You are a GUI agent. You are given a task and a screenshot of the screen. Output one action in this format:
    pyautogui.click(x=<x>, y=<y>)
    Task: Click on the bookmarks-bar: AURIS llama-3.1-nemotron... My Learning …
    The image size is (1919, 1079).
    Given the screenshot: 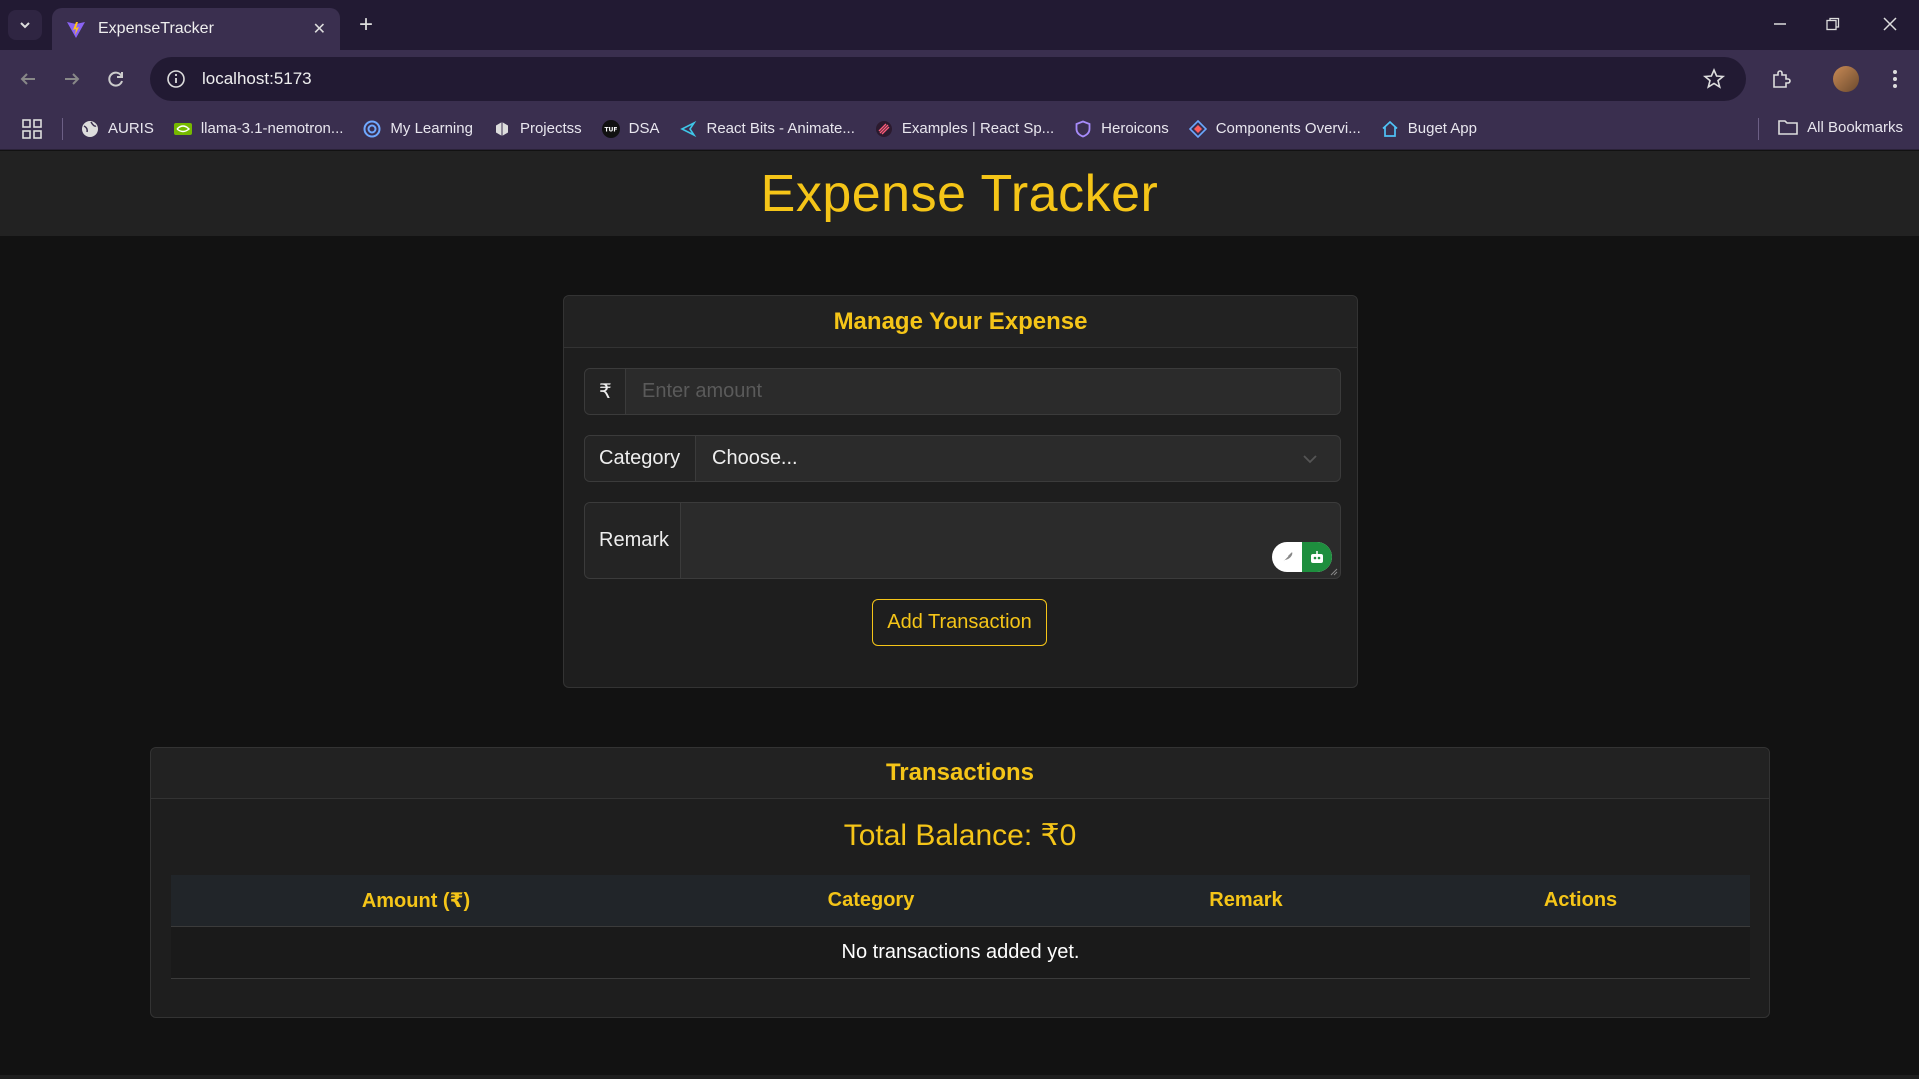 What is the action you would take?
    pyautogui.click(x=959, y=129)
    